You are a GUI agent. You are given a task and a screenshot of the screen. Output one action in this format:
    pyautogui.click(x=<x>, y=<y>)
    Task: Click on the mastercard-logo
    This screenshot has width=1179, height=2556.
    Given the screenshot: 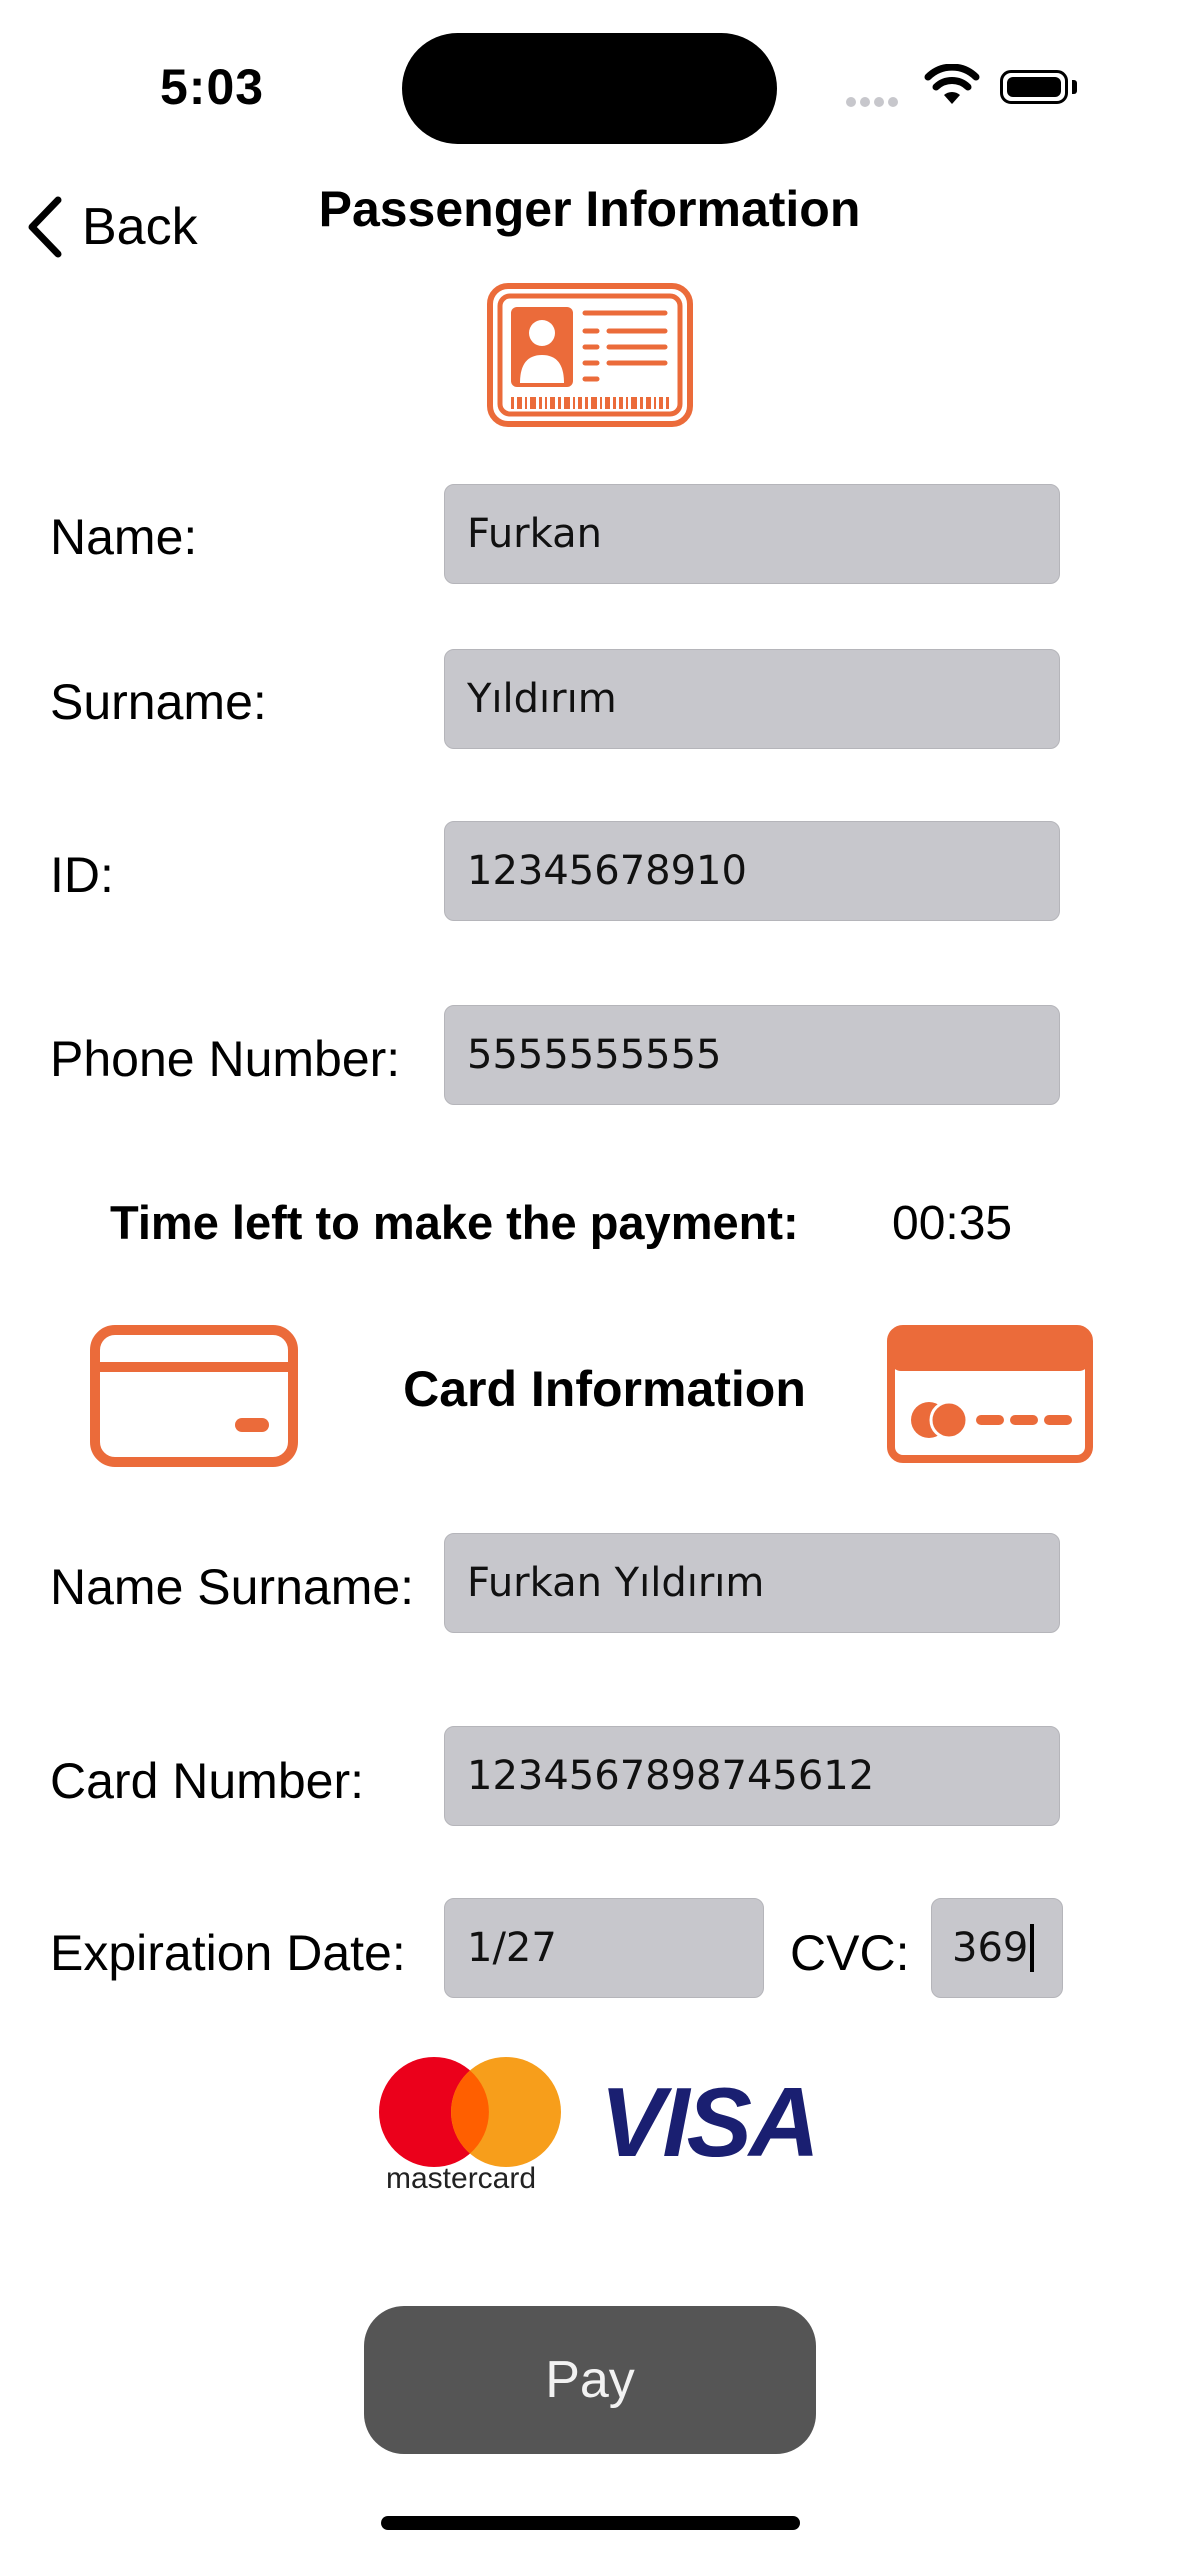 What is the action you would take?
    pyautogui.click(x=470, y=2112)
    